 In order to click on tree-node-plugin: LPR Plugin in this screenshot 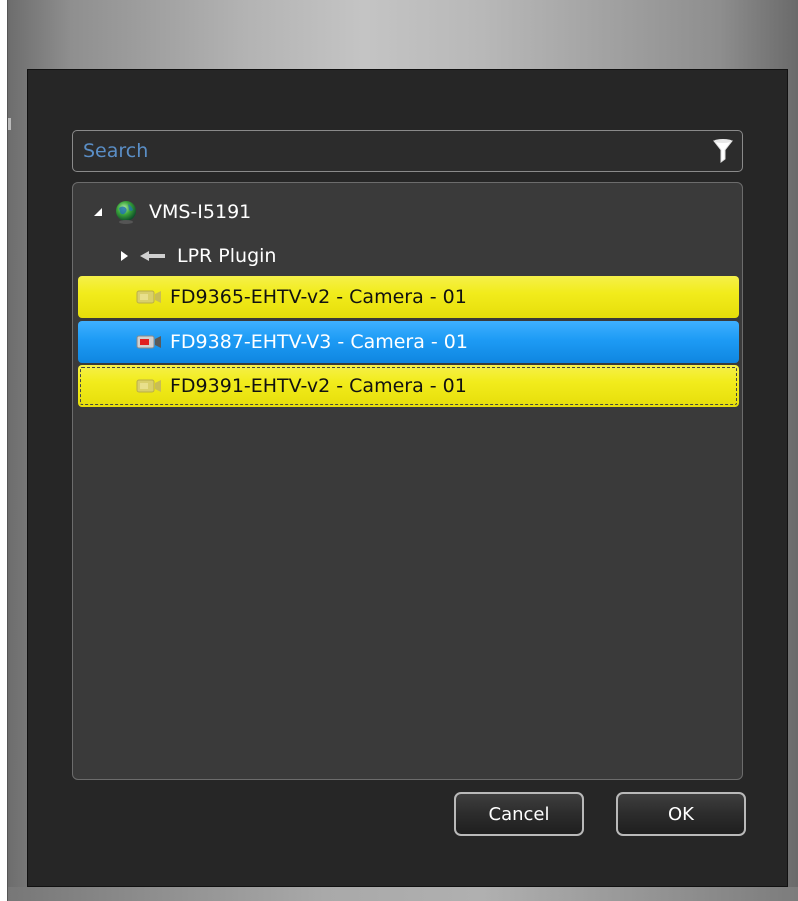, I will do `click(196, 256)`.